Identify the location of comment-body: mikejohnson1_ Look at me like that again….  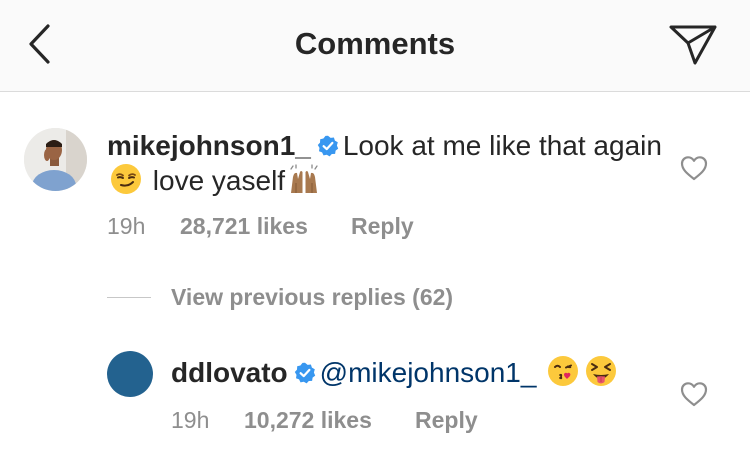
(387, 163).